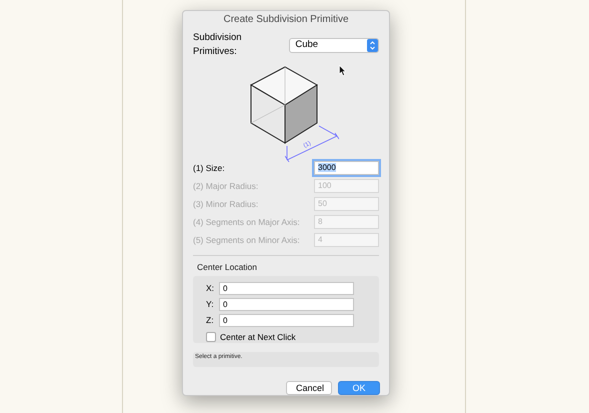  I want to click on checkbox-label: Center at Next Click, so click(258, 337).